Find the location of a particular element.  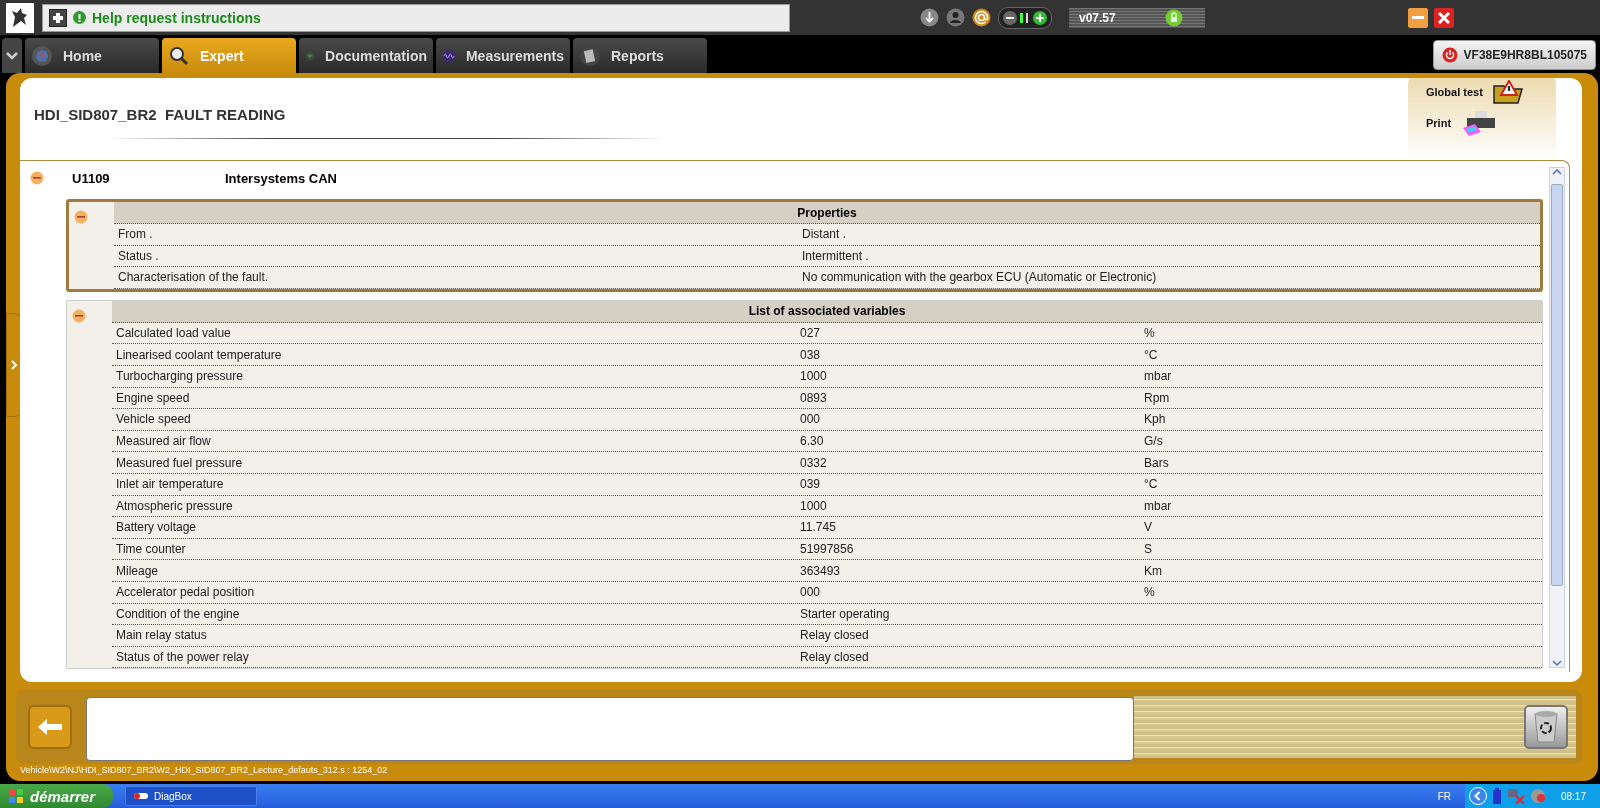

chevron-button is located at coordinates (12, 55).